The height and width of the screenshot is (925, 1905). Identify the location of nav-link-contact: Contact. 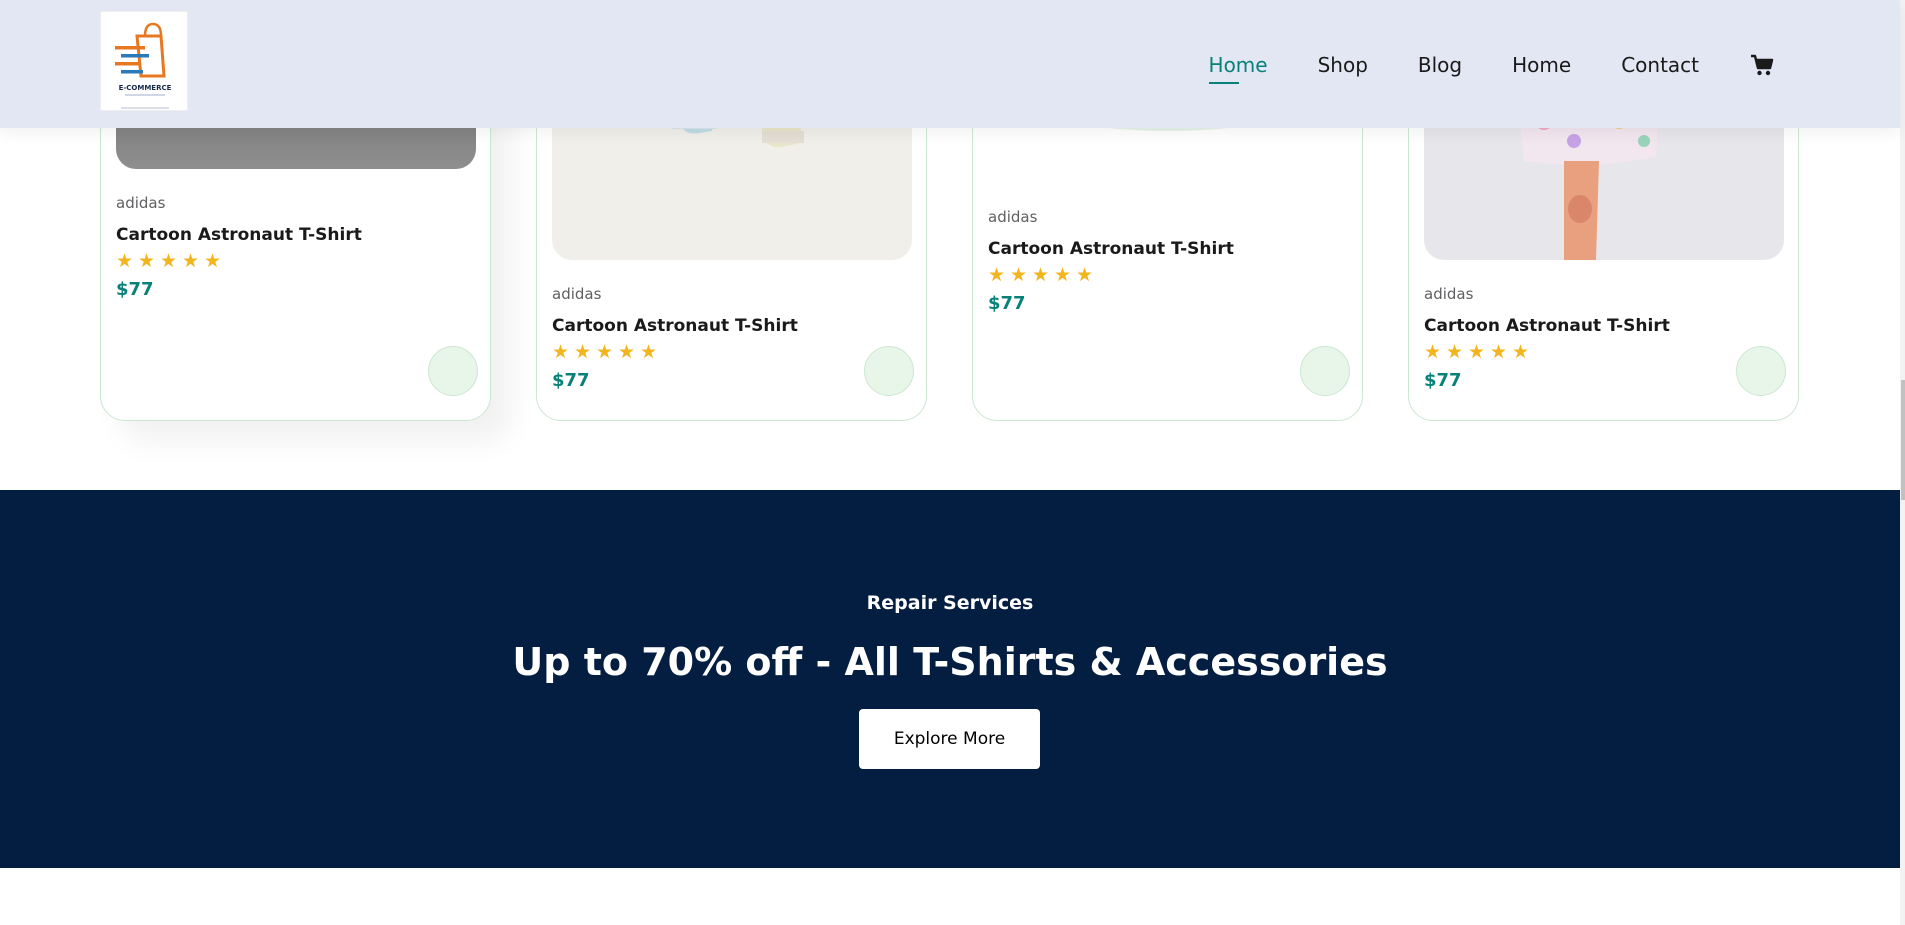
(1660, 65).